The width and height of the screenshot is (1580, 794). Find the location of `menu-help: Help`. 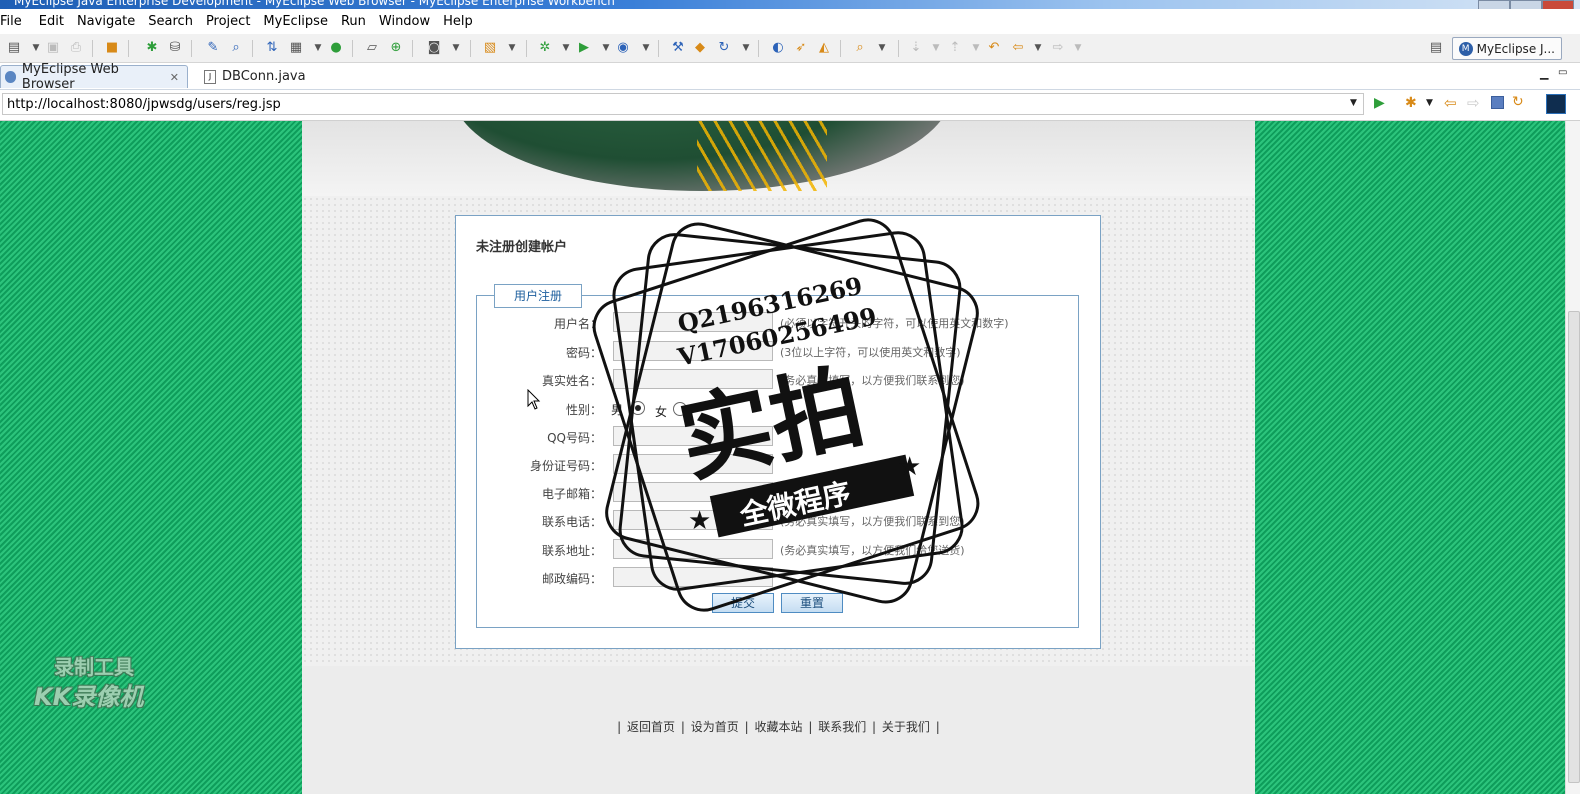

menu-help: Help is located at coordinates (460, 21).